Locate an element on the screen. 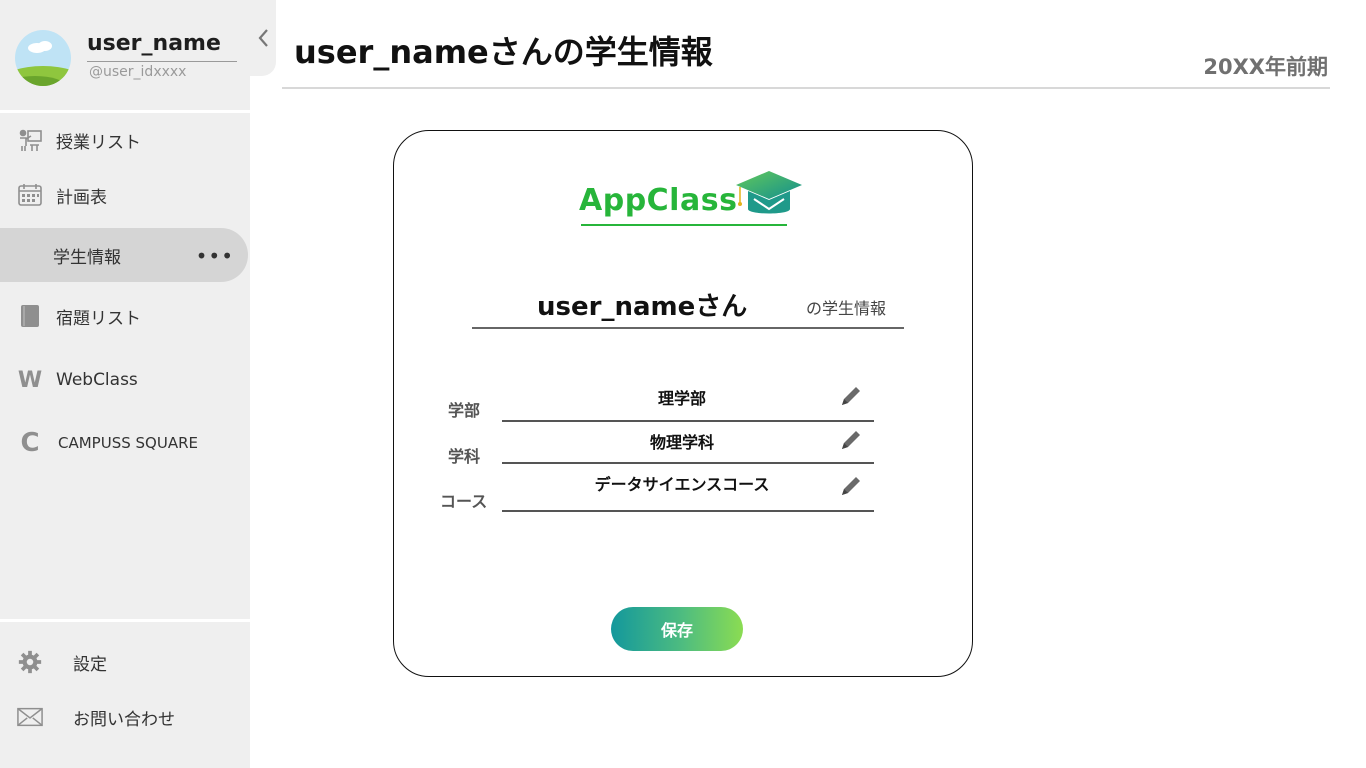  calendar-icon is located at coordinates (30, 195).